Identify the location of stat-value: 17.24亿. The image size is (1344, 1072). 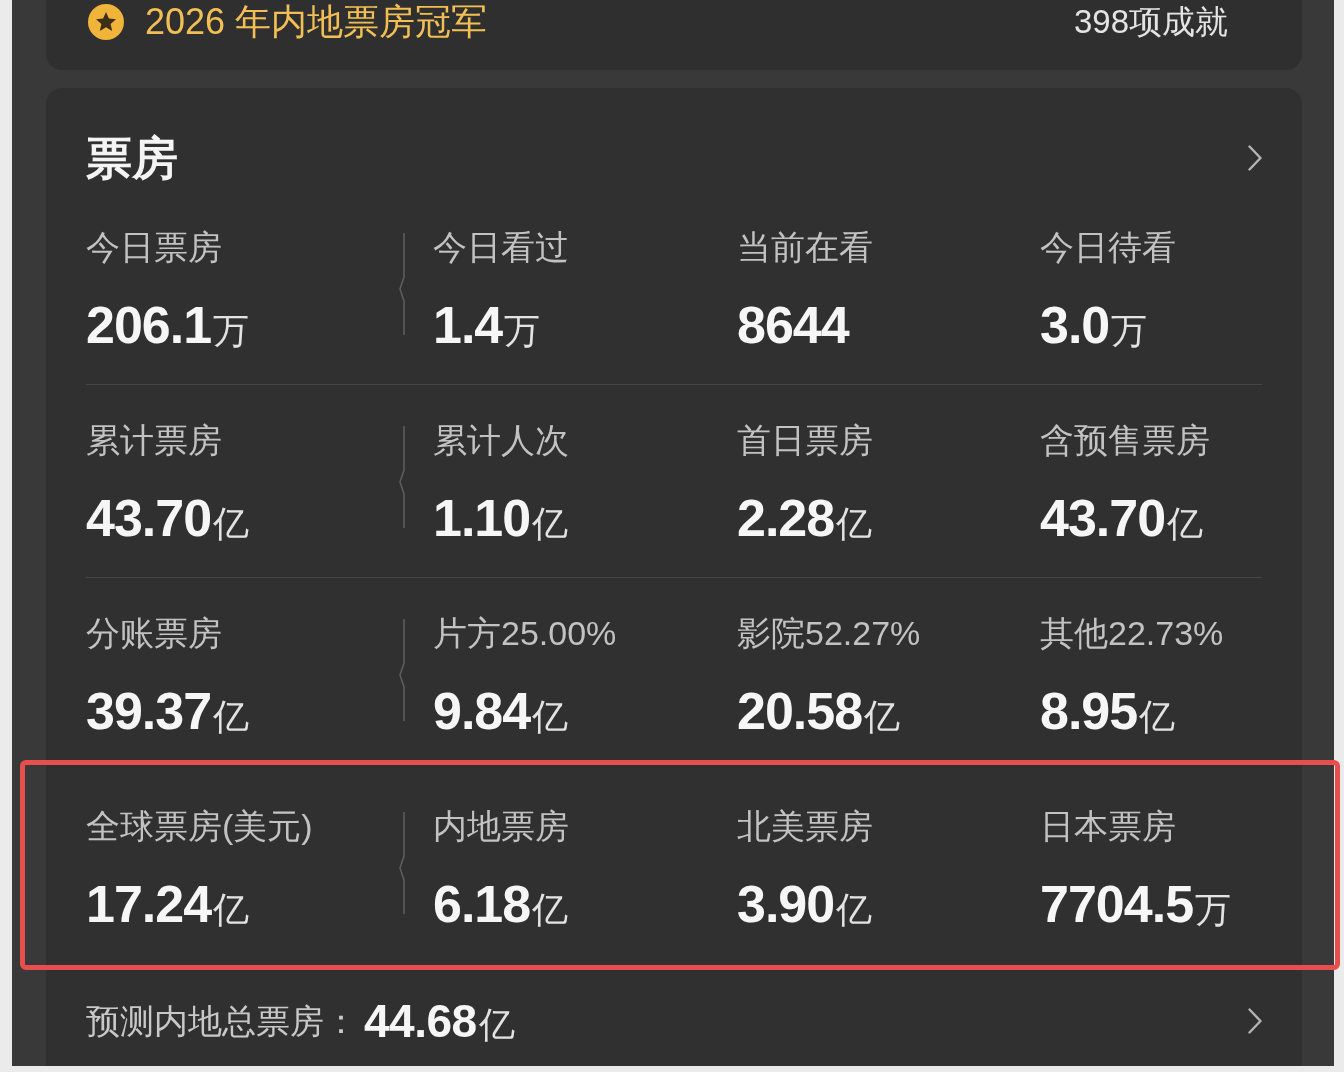
(168, 904).